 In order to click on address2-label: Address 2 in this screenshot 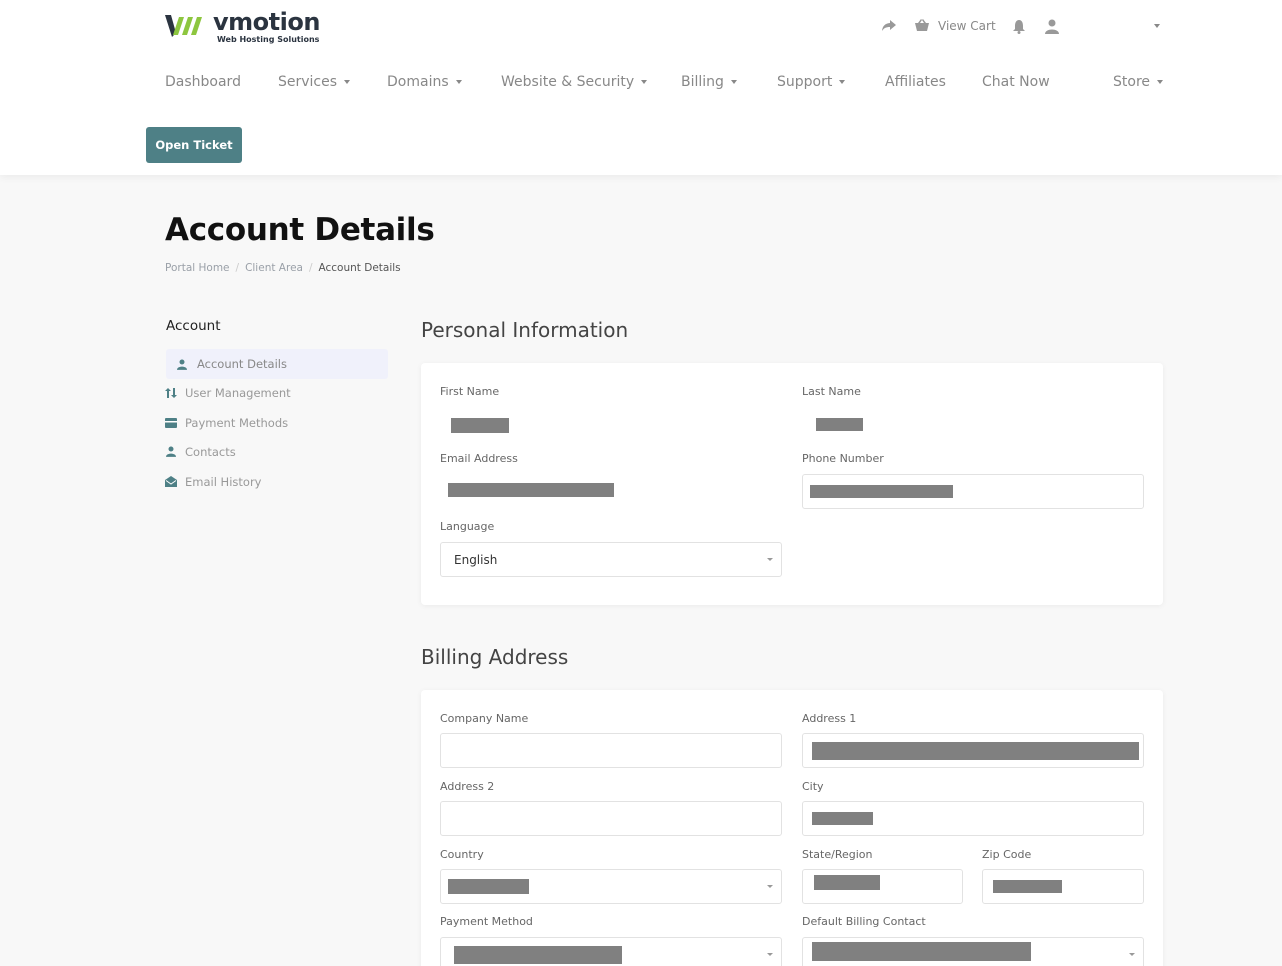, I will do `click(467, 786)`.